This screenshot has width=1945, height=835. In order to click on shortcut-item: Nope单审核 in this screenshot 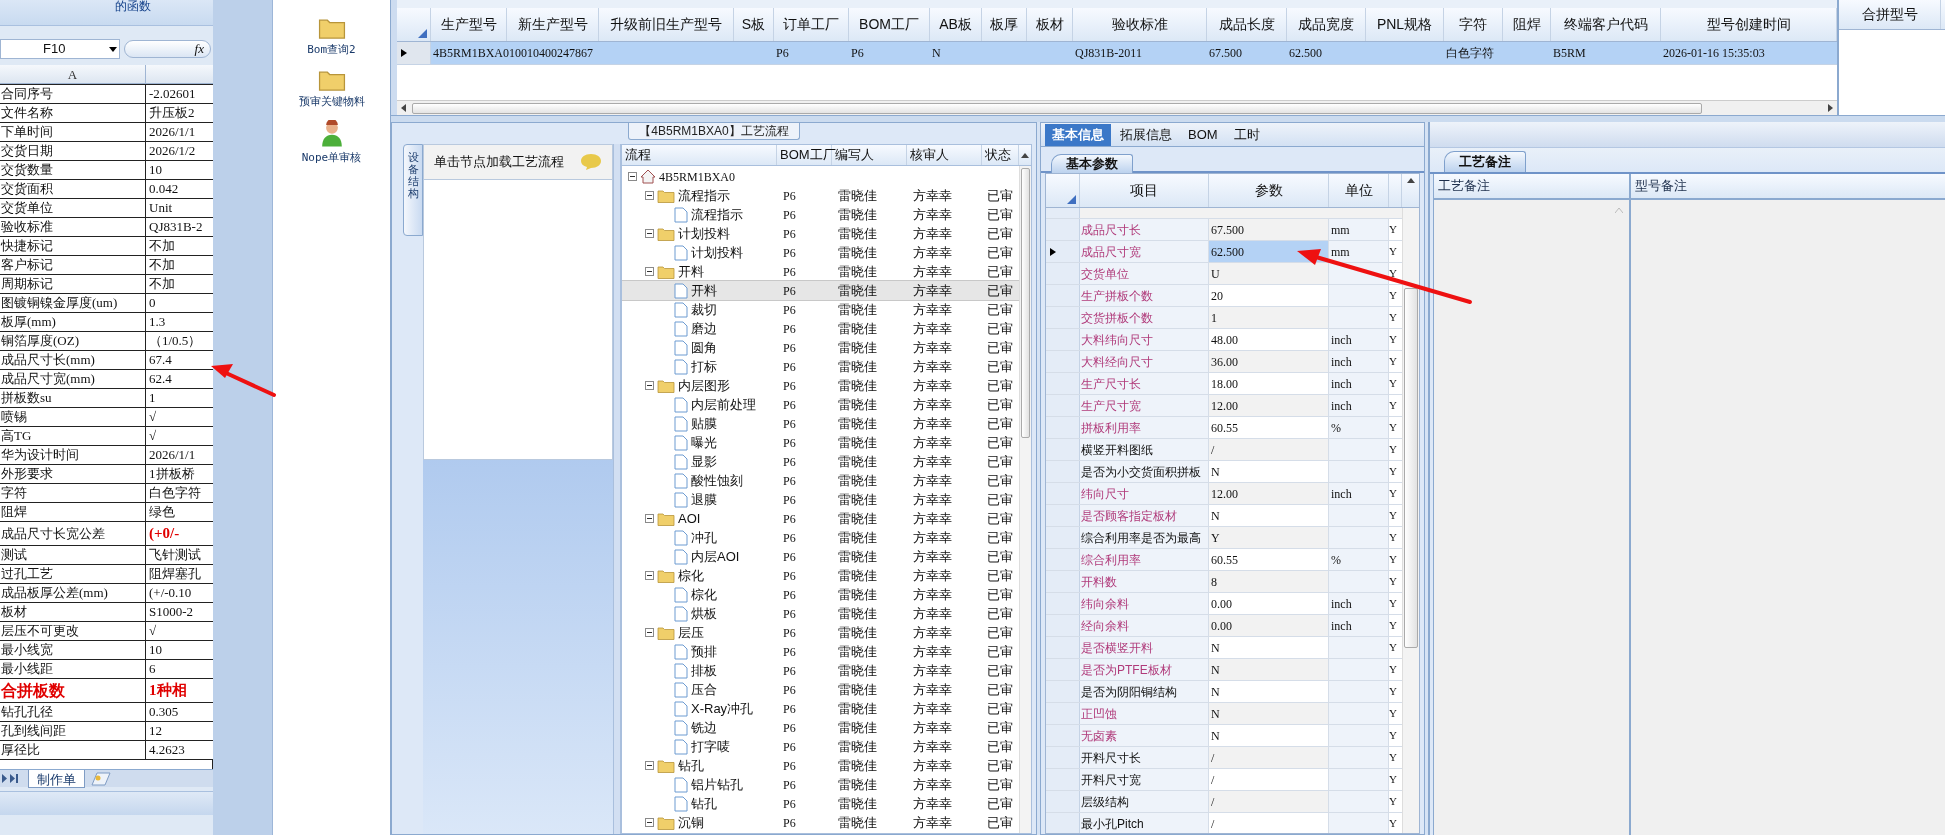, I will do `click(331, 143)`.